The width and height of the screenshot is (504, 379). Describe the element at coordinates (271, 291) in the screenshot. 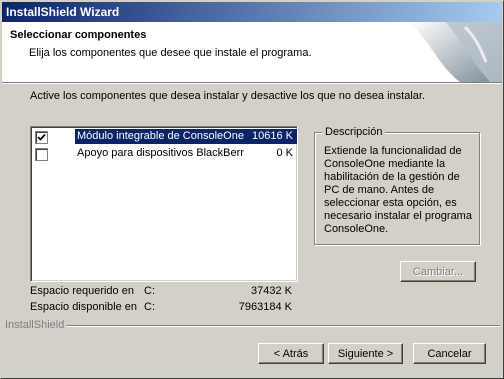

I see `space-value: 37432 K` at that location.